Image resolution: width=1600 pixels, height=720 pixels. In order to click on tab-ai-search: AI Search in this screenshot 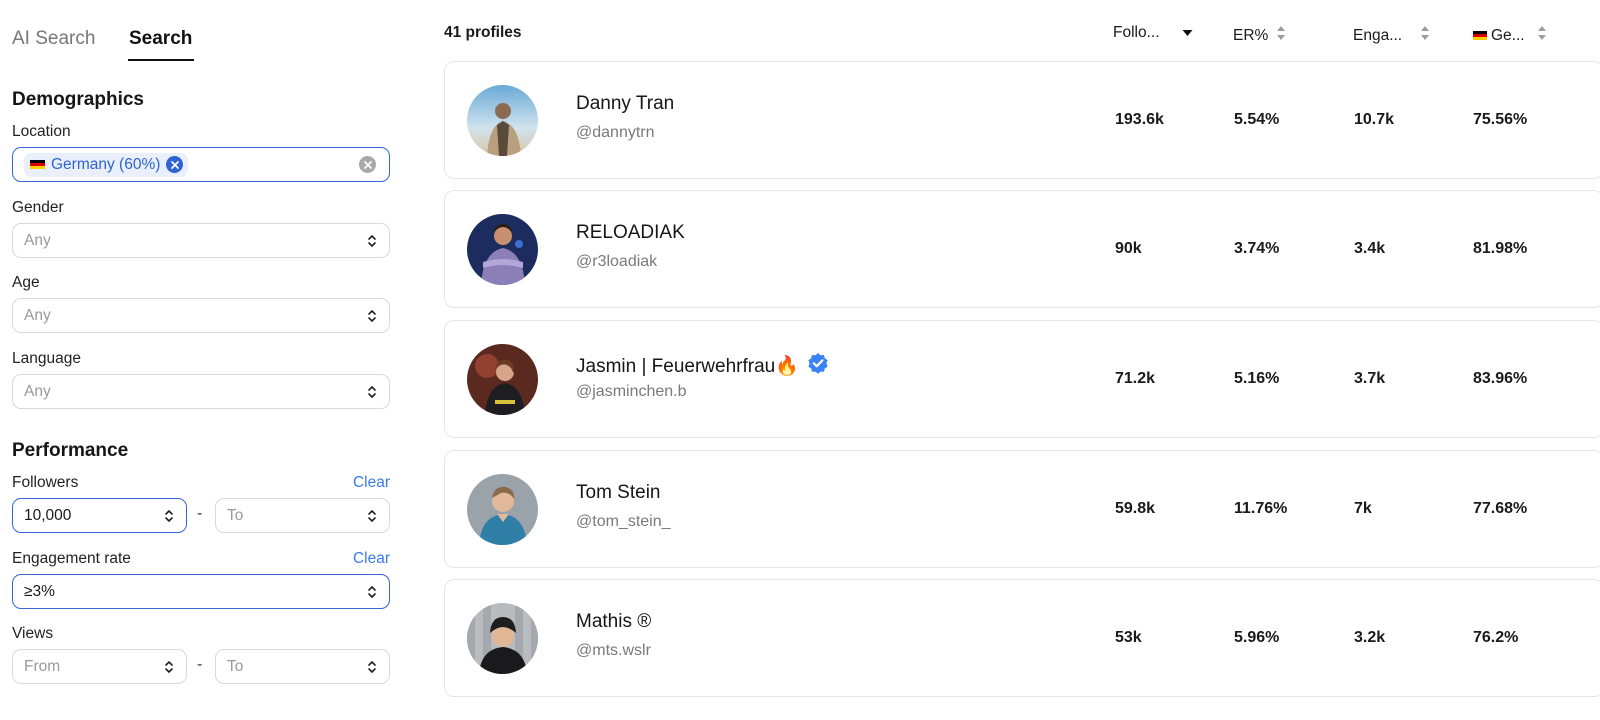, I will do `click(70, 39)`.